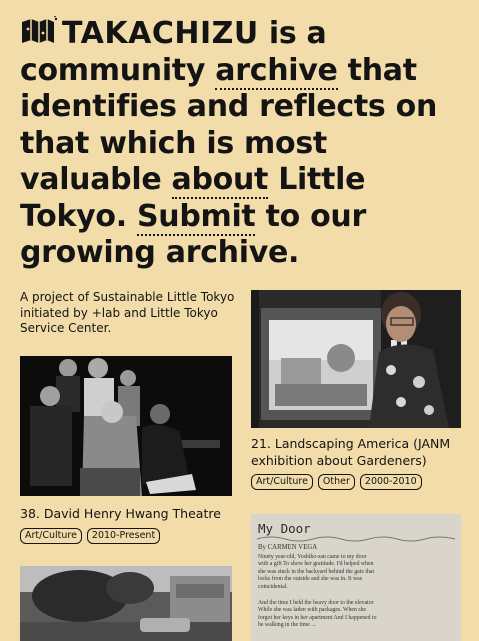 This screenshot has height=641, width=479. What do you see at coordinates (160, 33) in the screenshot?
I see `brand-name: TAKACHIZU` at bounding box center [160, 33].